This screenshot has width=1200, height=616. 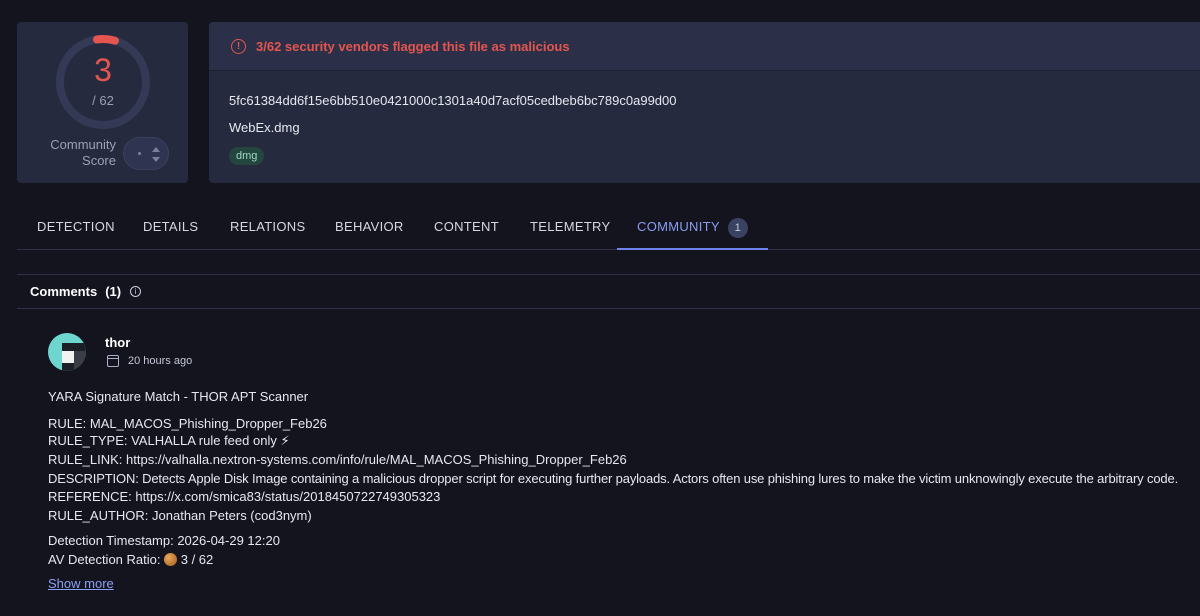 I want to click on detection-count: 3, so click(x=103, y=70).